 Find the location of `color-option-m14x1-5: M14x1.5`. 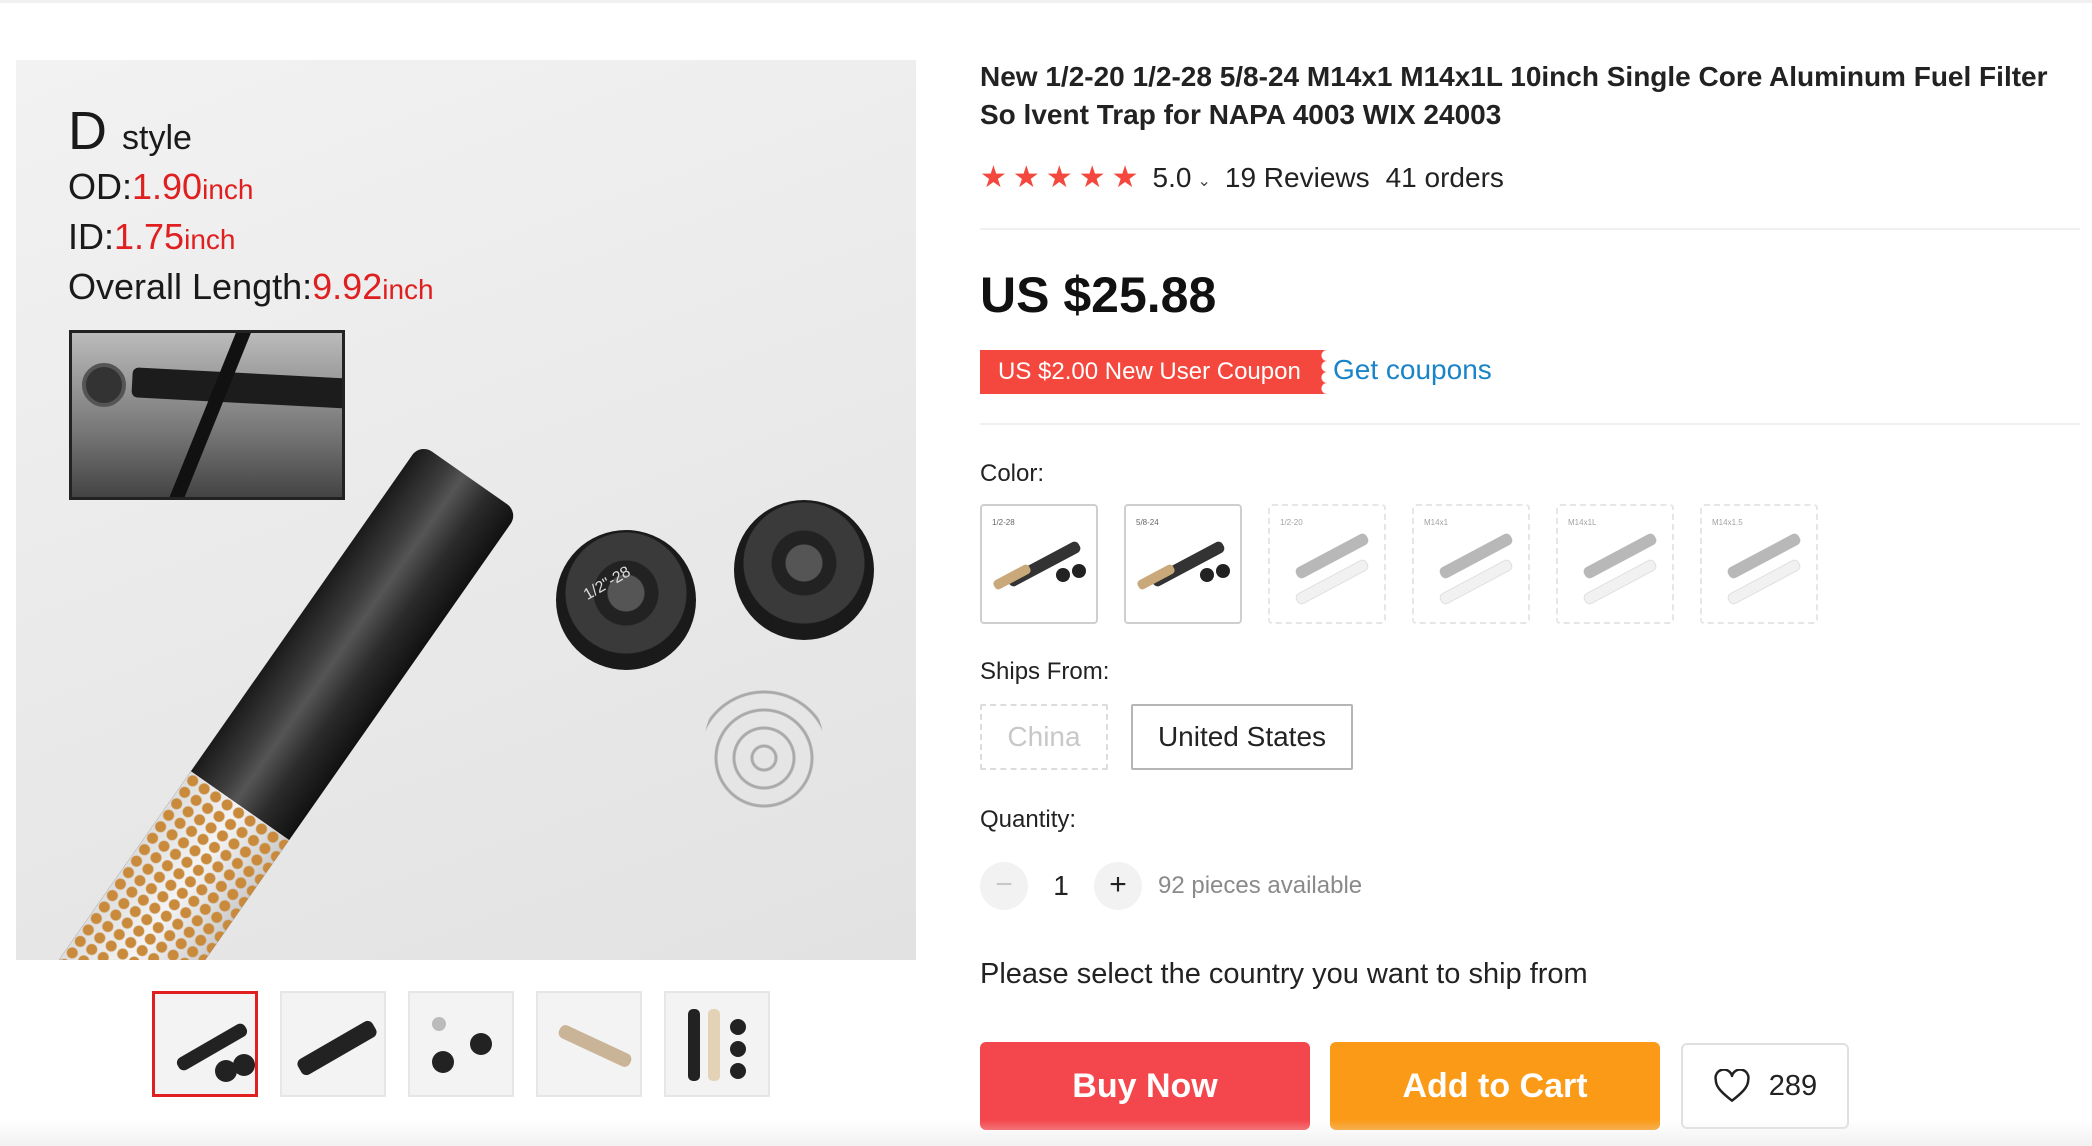

color-option-m14x1-5: M14x1.5 is located at coordinates (1759, 564).